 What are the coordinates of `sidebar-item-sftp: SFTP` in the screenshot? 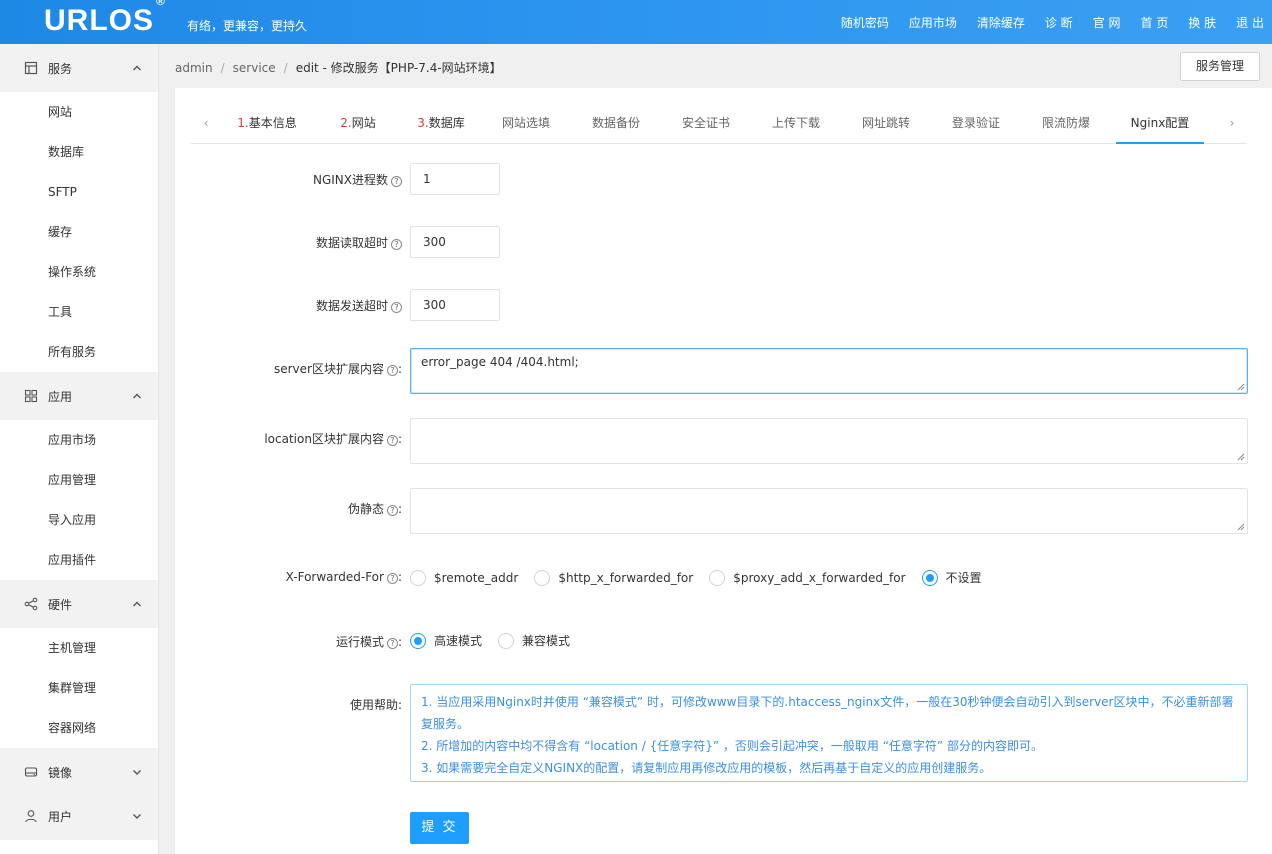 It's located at (79, 192).